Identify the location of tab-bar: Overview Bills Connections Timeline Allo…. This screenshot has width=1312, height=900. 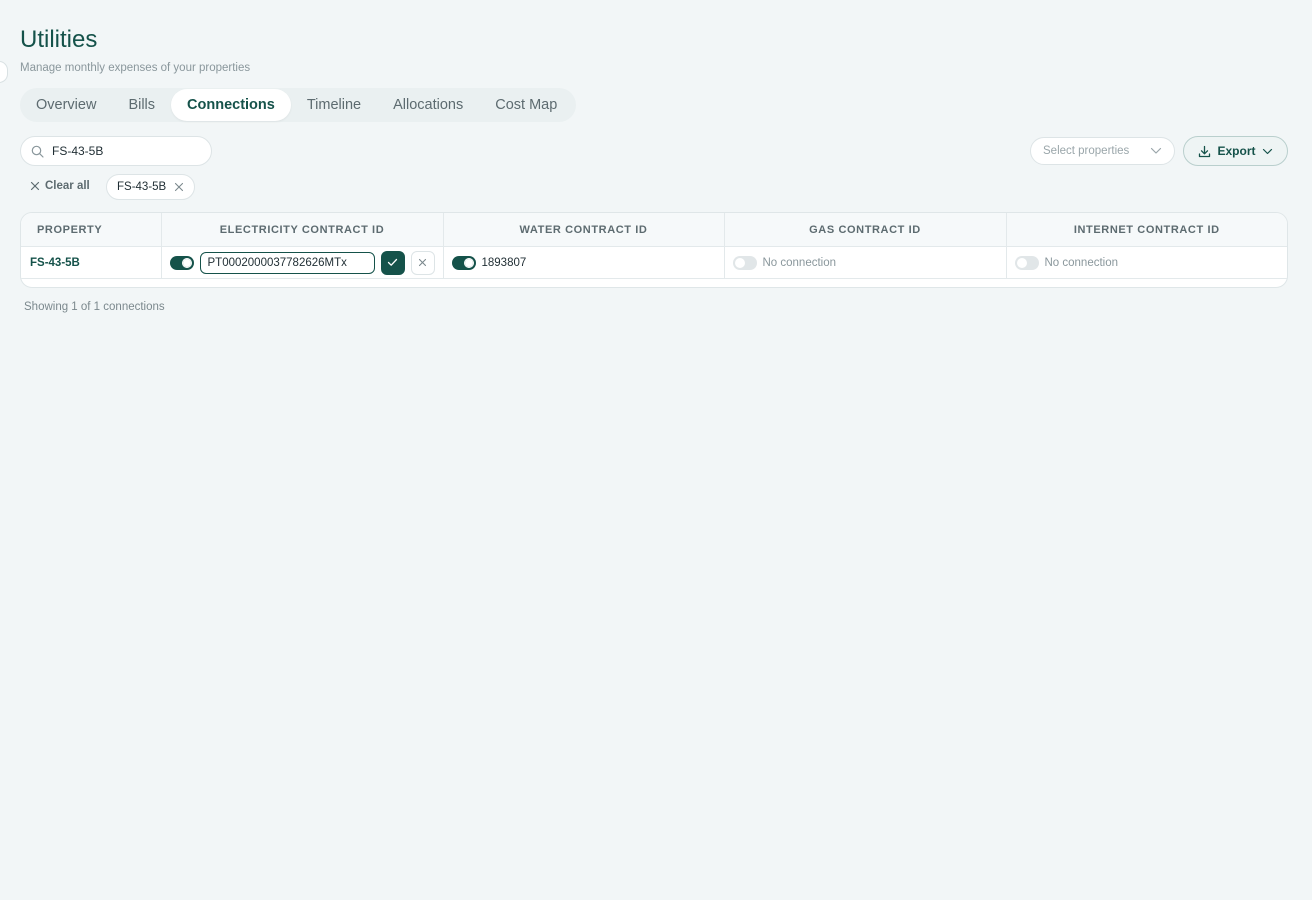
(298, 105).